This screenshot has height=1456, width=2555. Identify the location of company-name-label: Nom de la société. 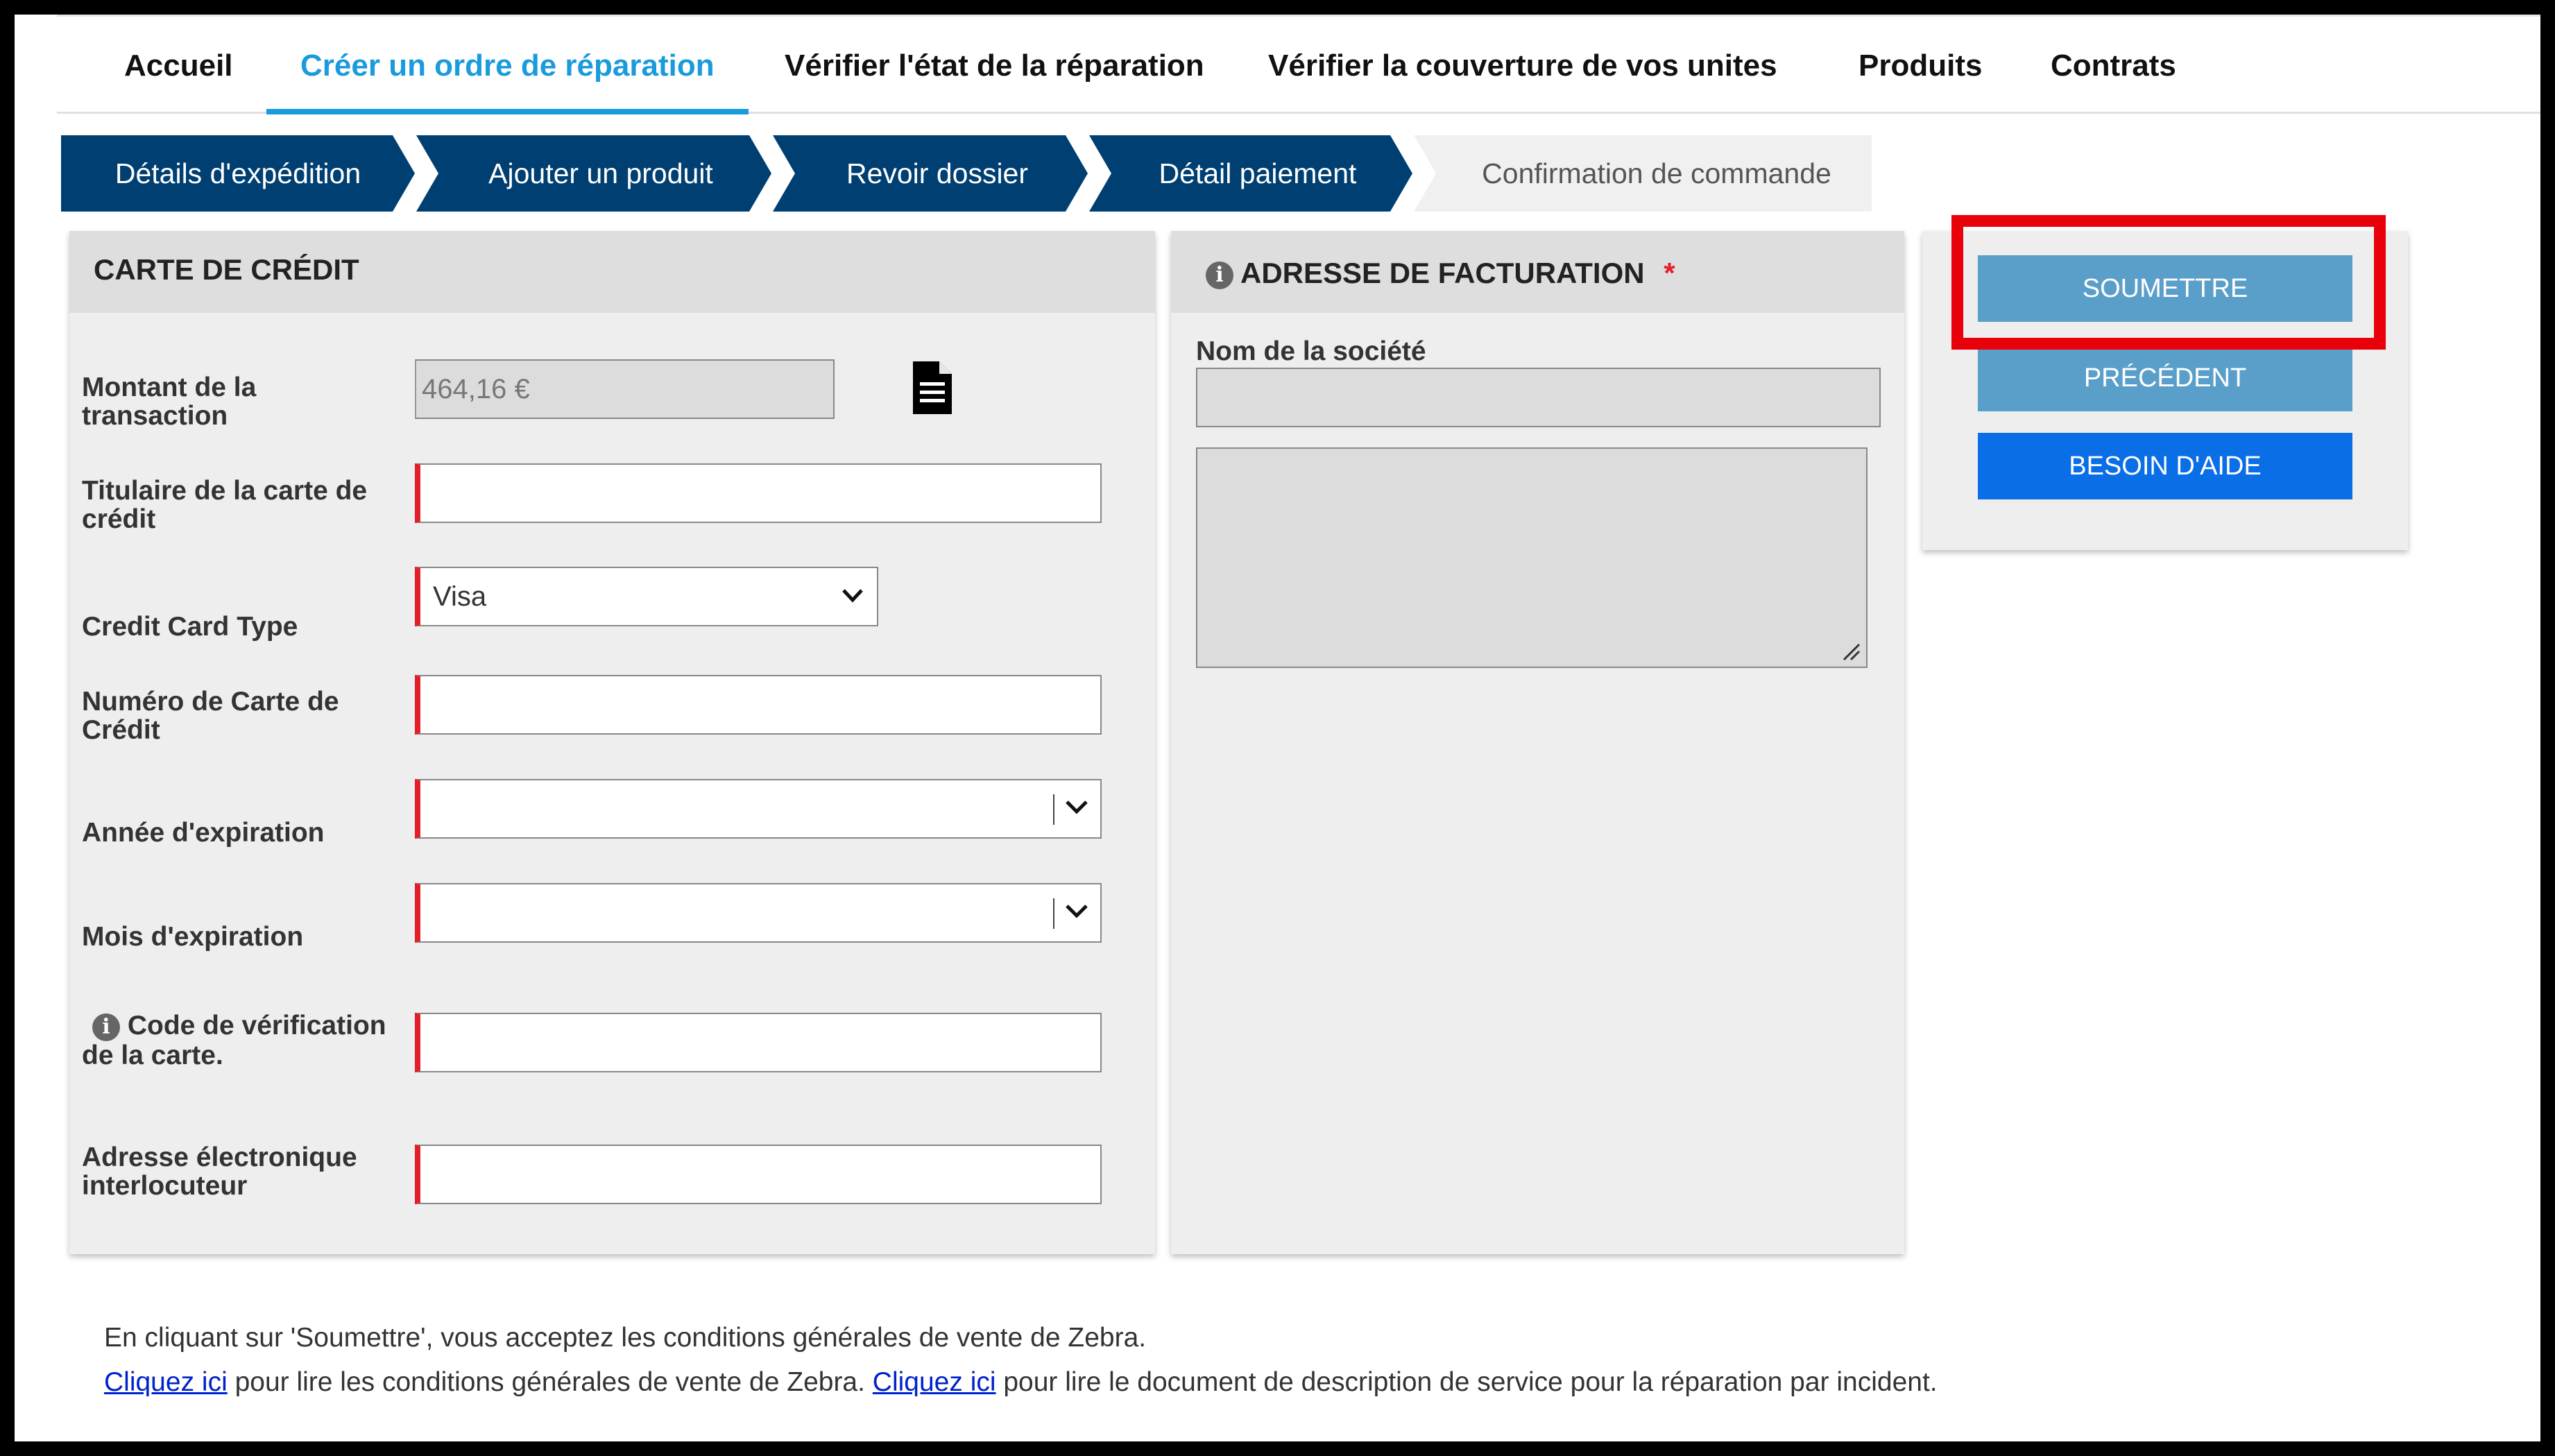
(1311, 351).